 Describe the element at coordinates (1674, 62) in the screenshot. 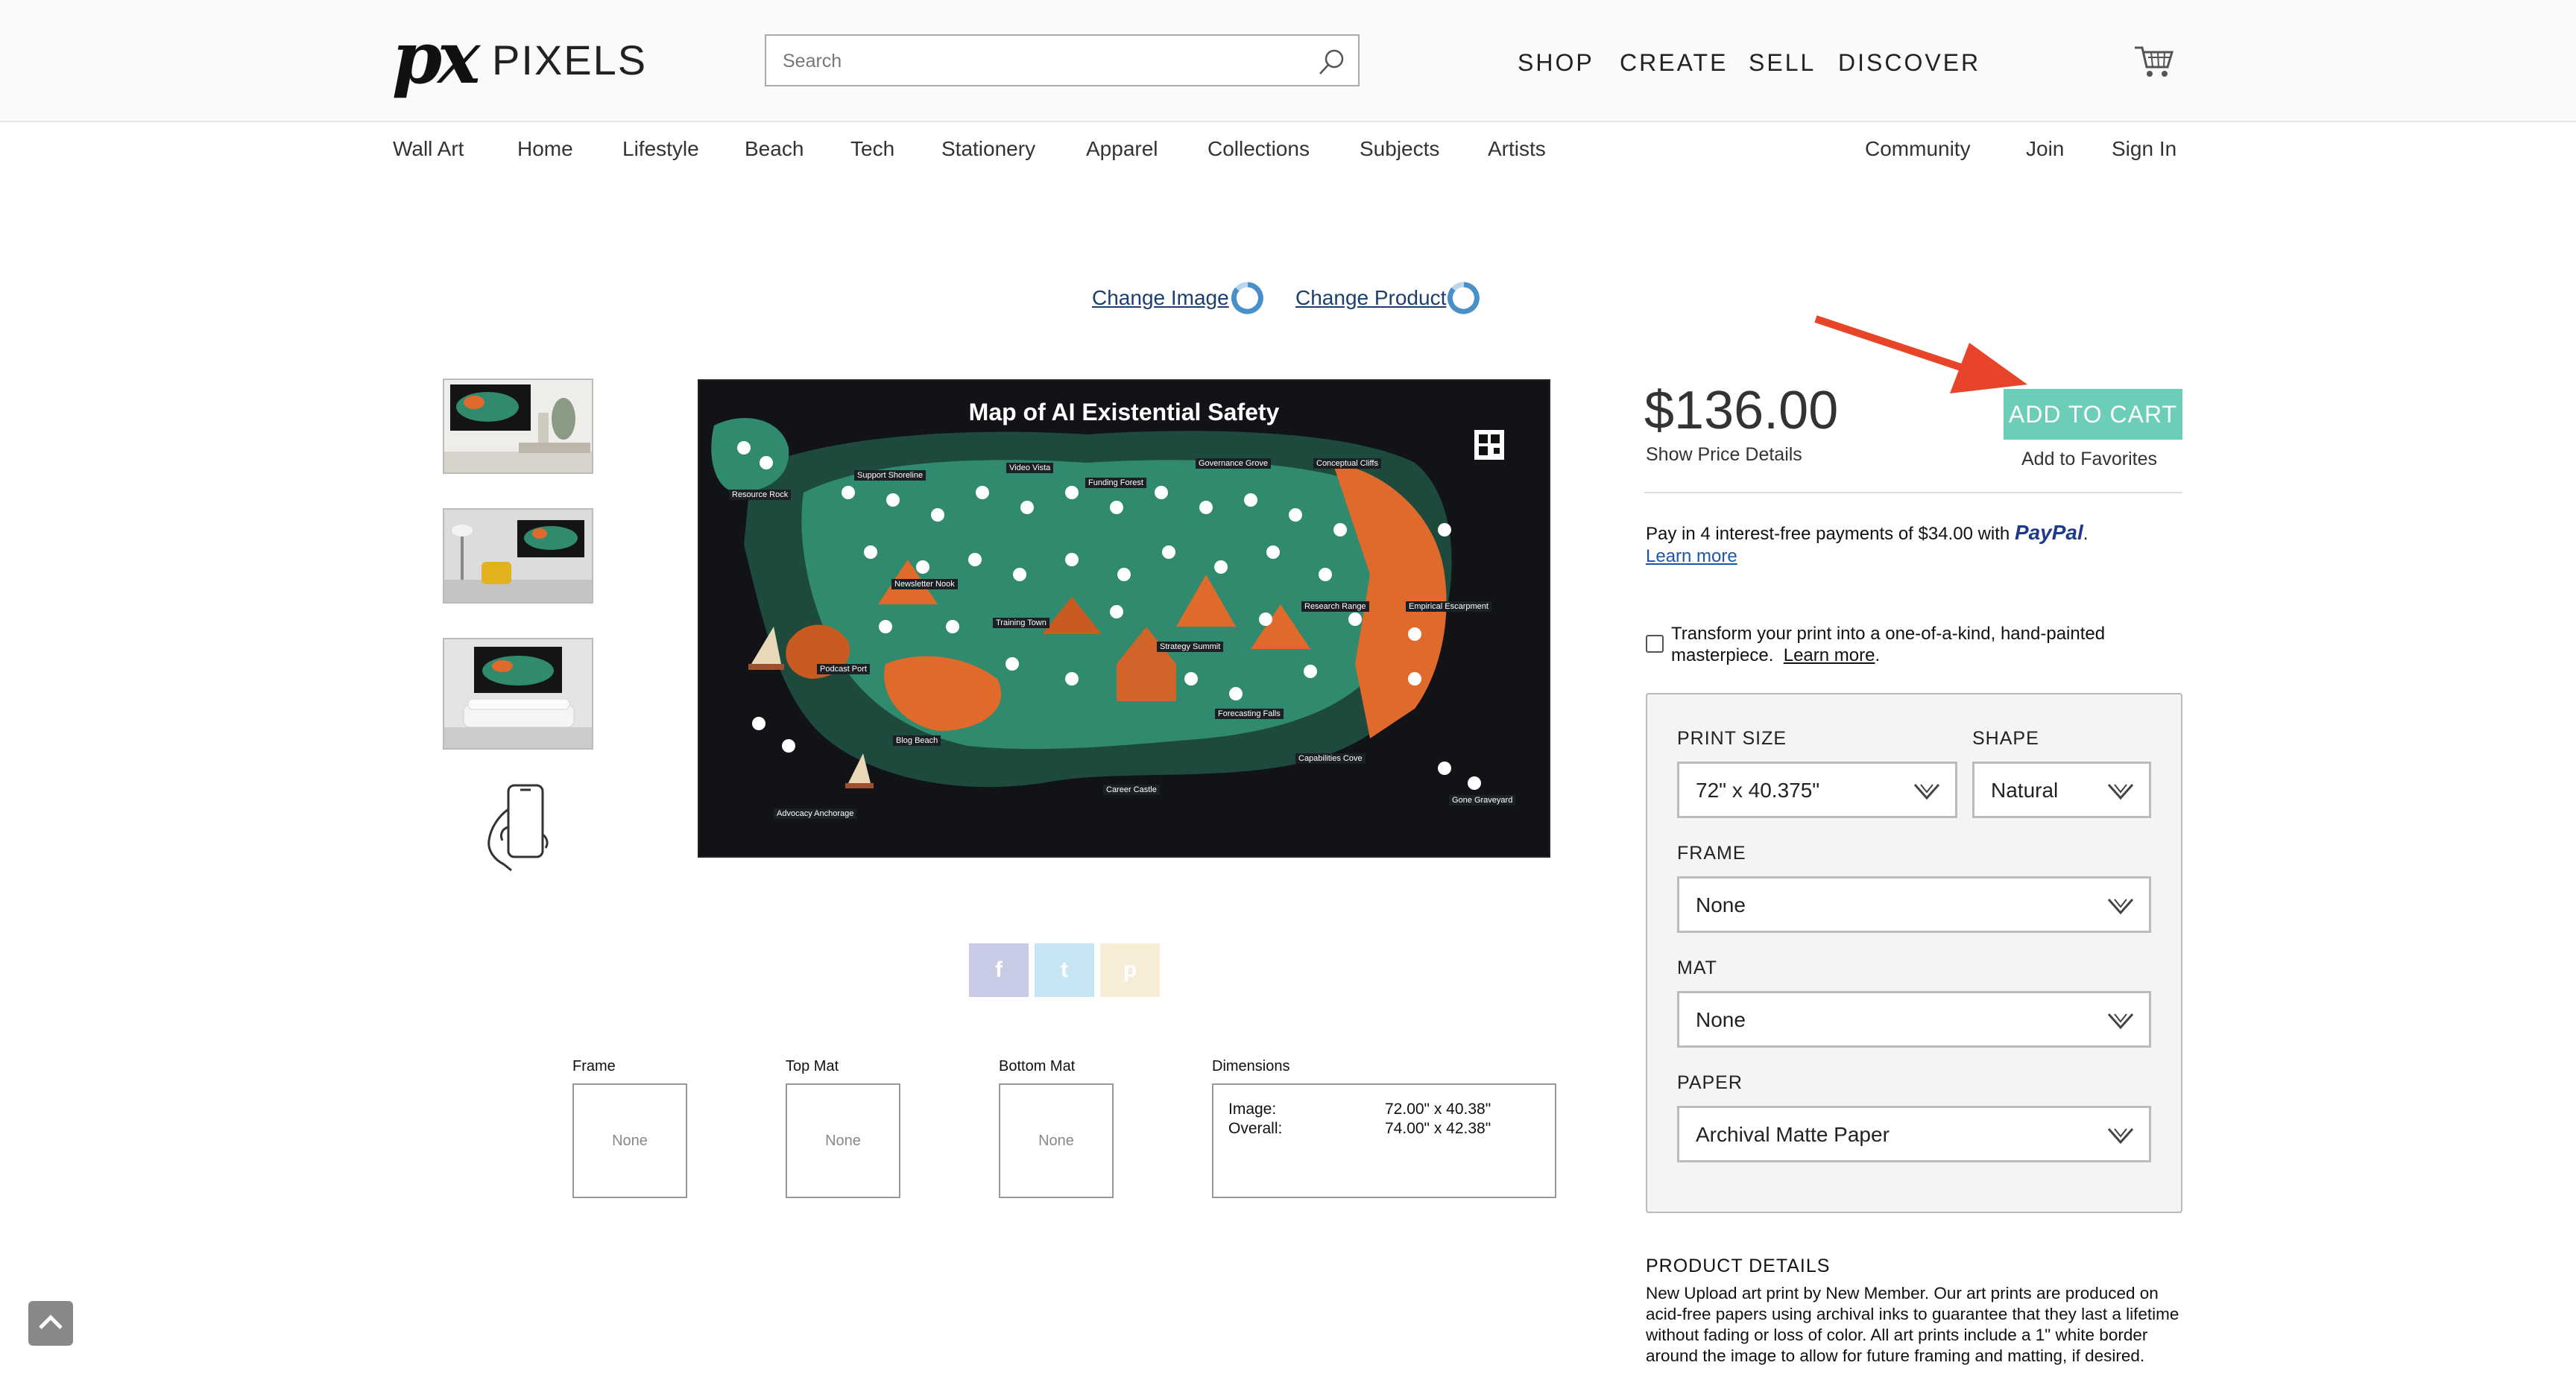

I see `nav-create: CREATE` at that location.